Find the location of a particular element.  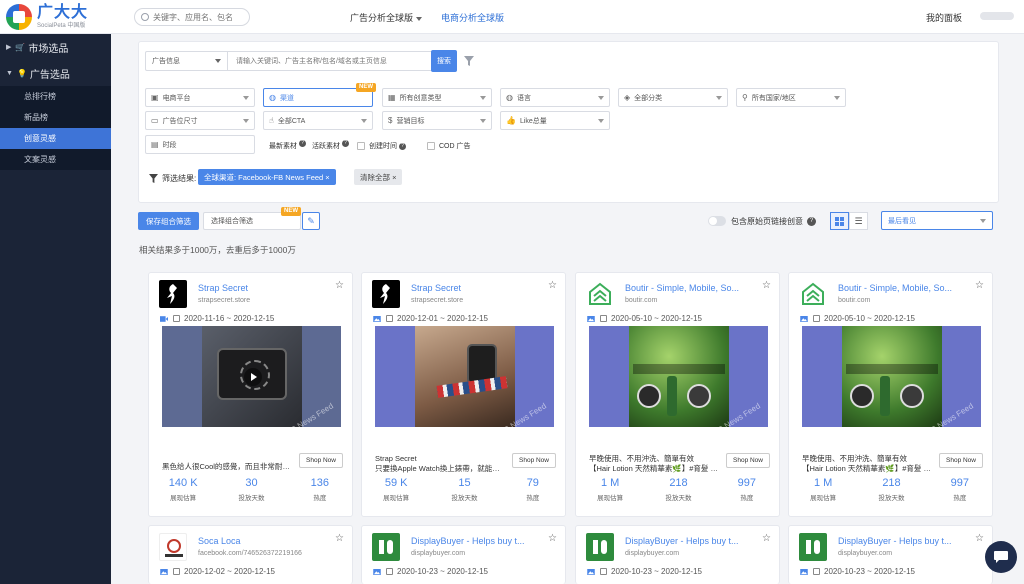

sort-select: 最后看见 is located at coordinates (937, 220).